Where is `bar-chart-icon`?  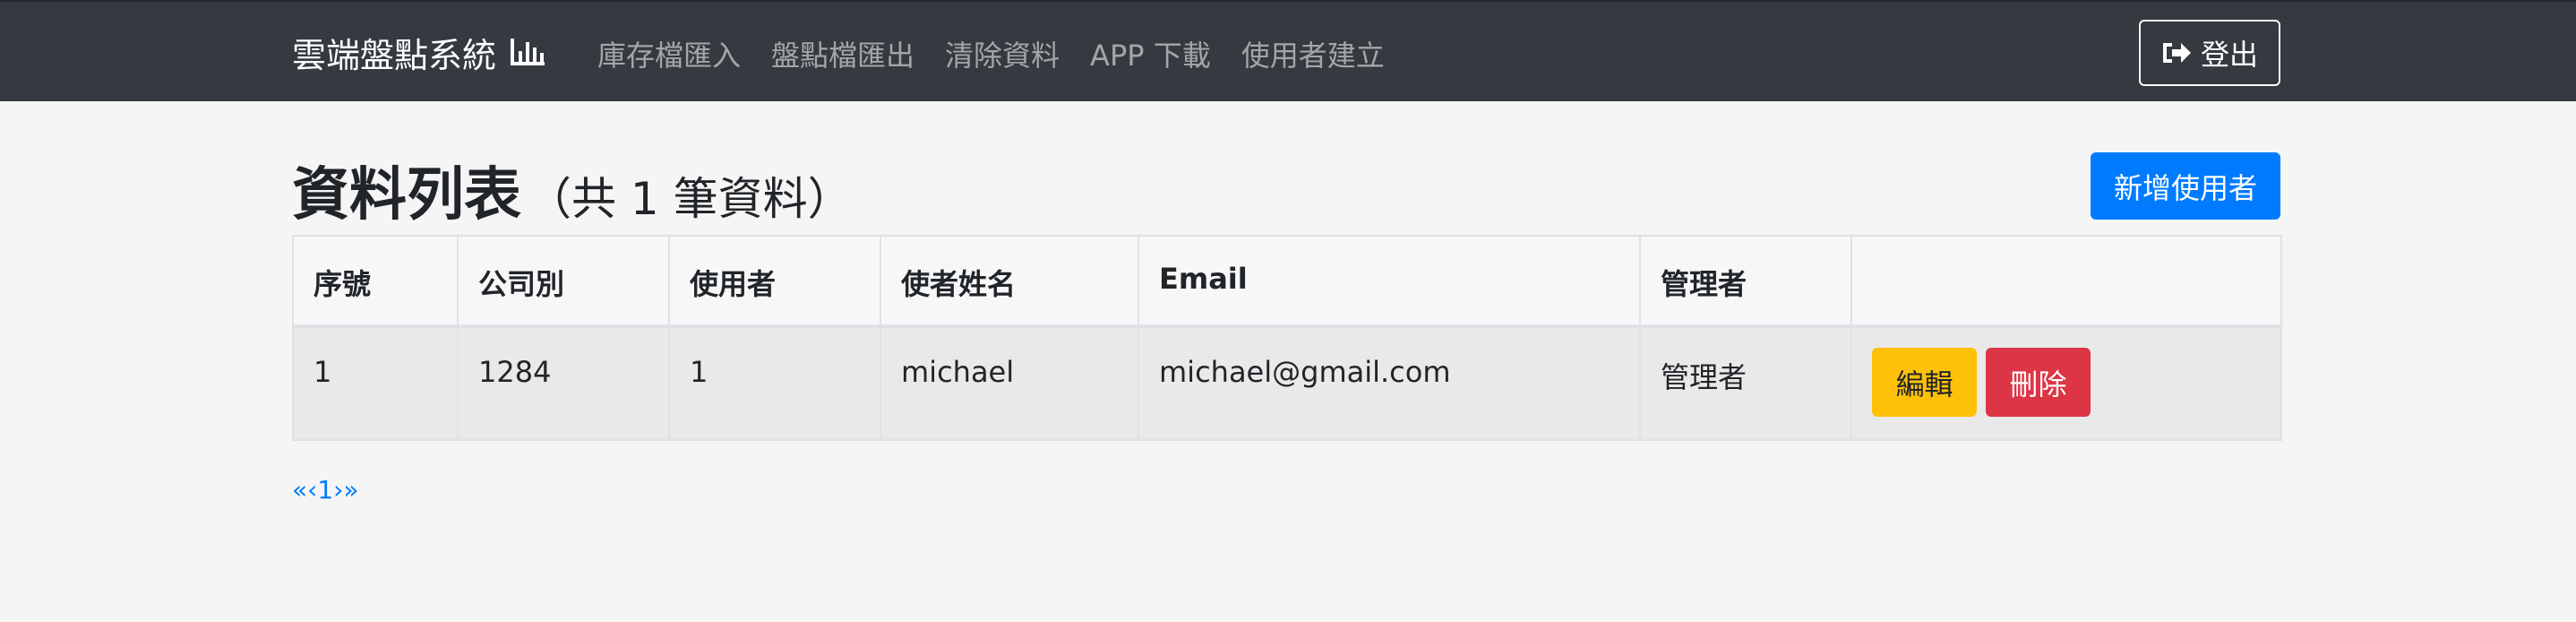
bar-chart-icon is located at coordinates (528, 52).